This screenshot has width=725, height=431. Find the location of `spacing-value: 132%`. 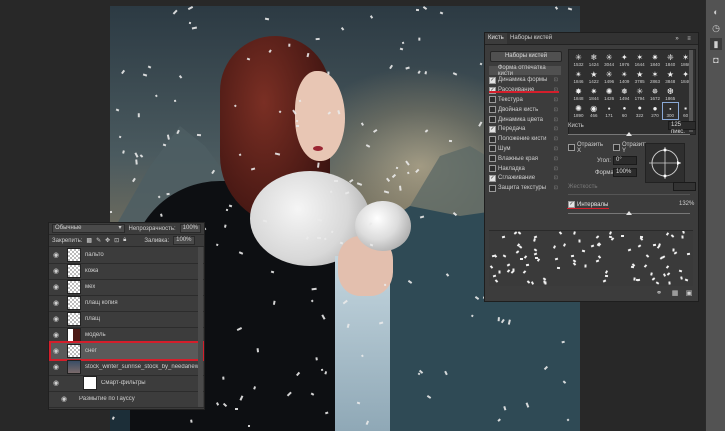

spacing-value: 132% is located at coordinates (686, 204).